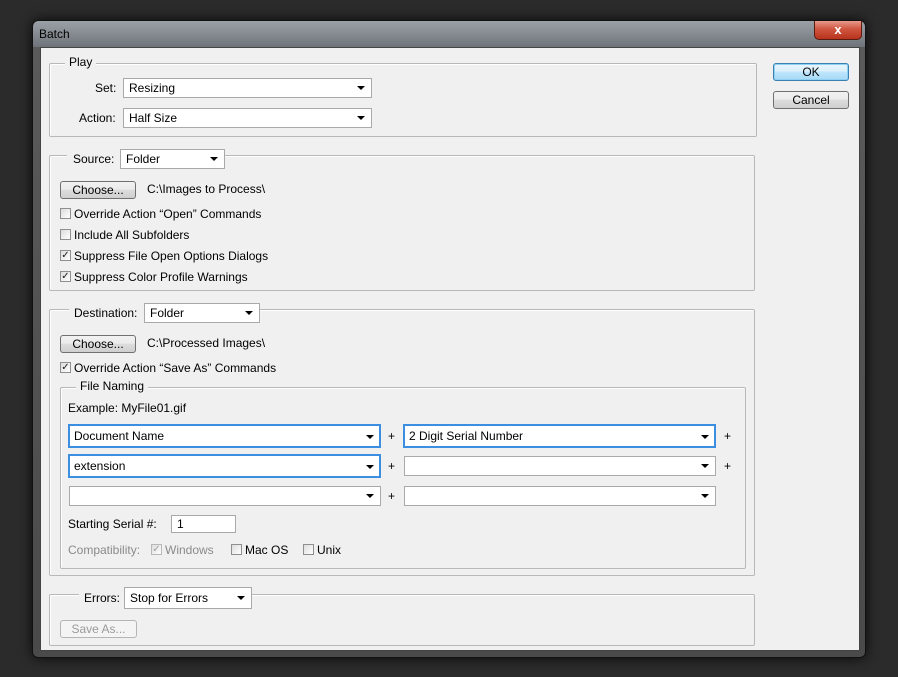  Describe the element at coordinates (106, 88) in the screenshot. I see `set-label: Set:` at that location.